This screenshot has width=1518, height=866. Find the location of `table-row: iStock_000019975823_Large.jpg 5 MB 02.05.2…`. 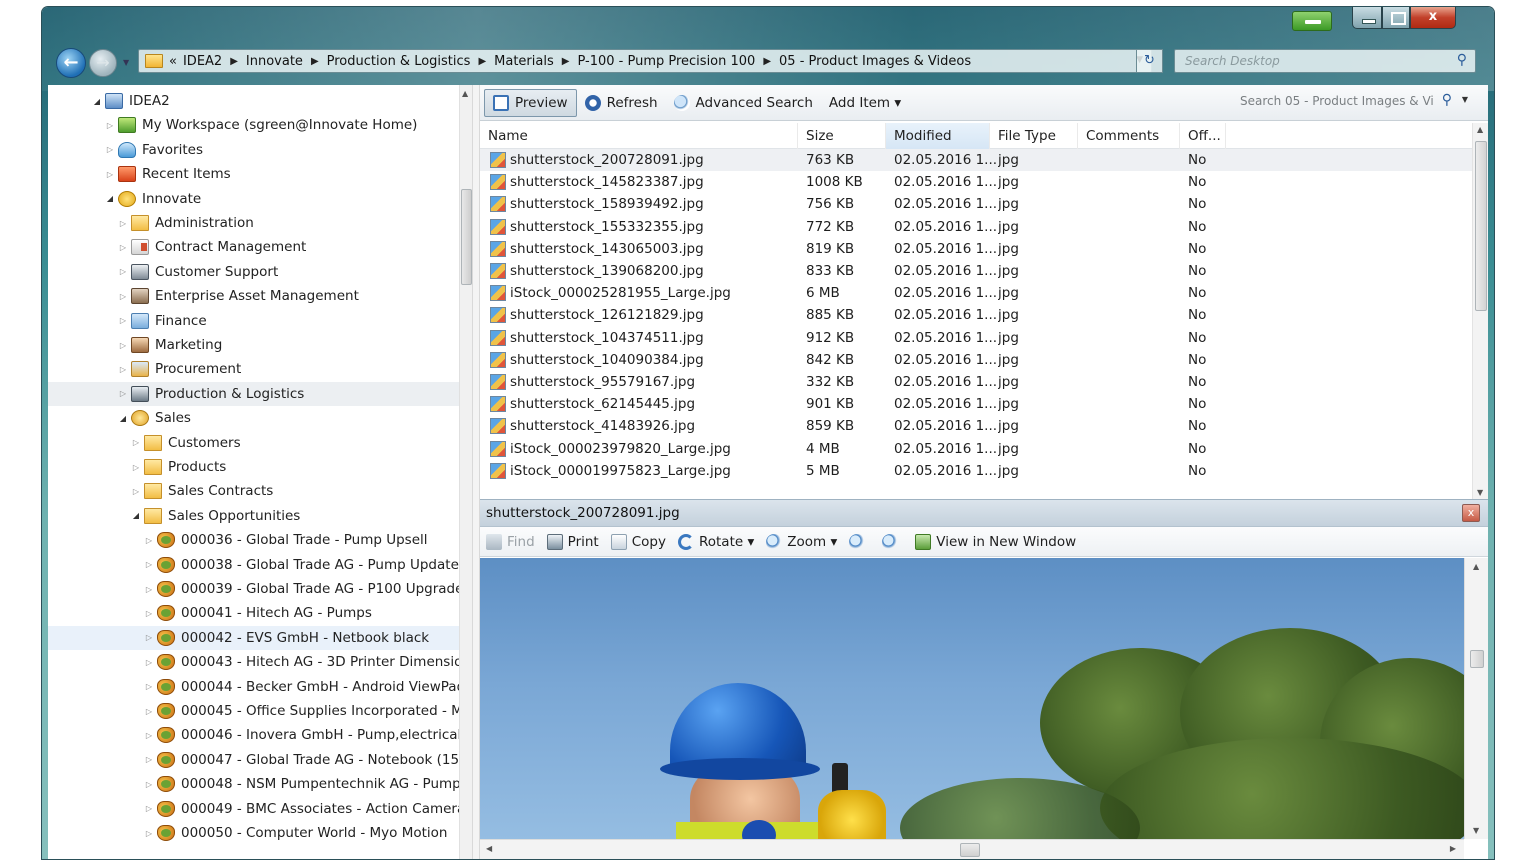

table-row: iStock_000019975823_Large.jpg 5 MB 02.05.2… is located at coordinates (978, 471).